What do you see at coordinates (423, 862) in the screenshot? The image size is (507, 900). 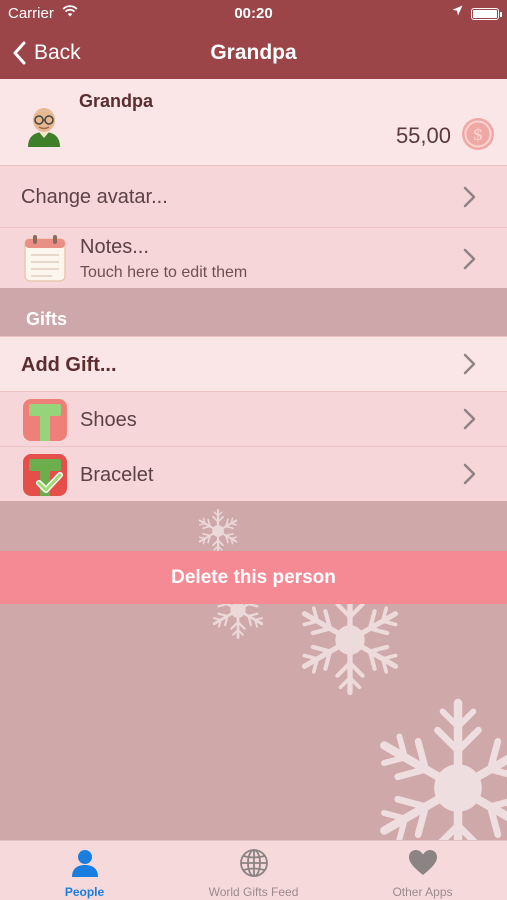 I see `heart-icon` at bounding box center [423, 862].